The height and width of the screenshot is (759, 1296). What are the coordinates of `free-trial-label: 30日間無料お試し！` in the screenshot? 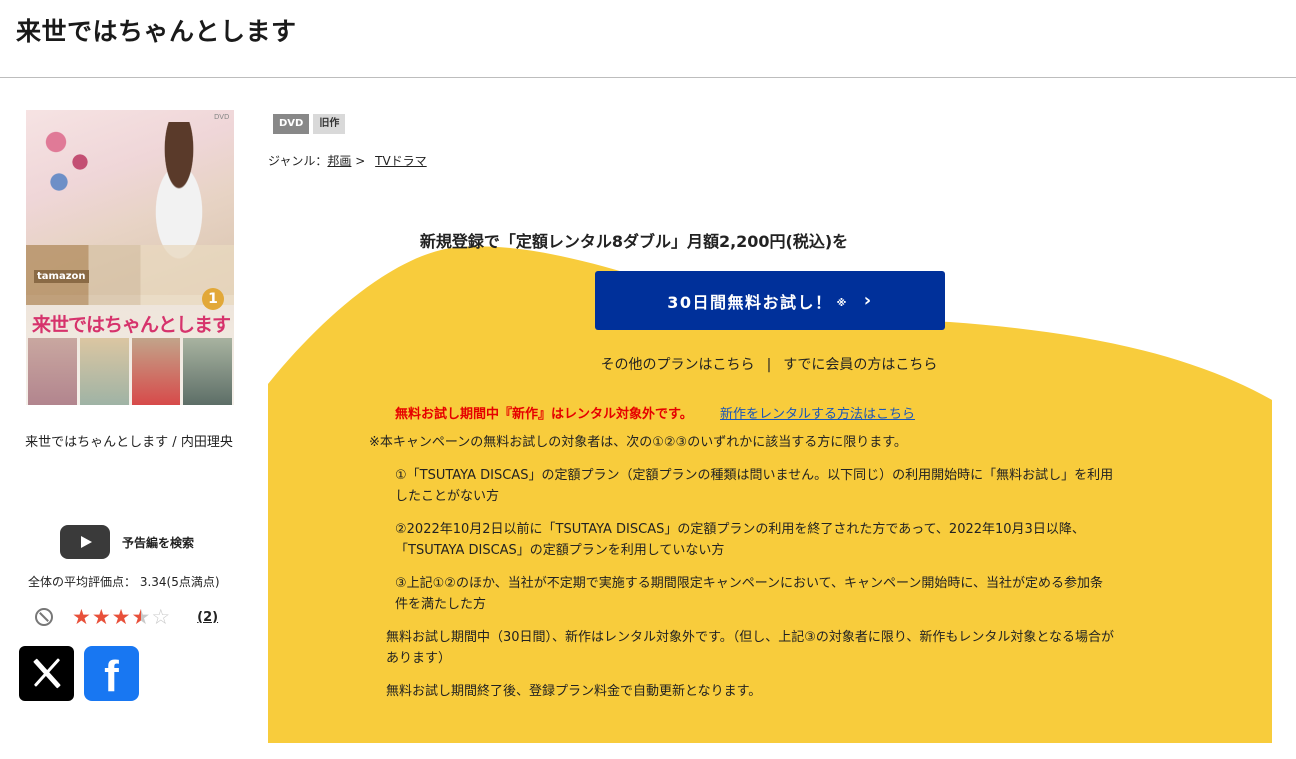 It's located at (750, 302).